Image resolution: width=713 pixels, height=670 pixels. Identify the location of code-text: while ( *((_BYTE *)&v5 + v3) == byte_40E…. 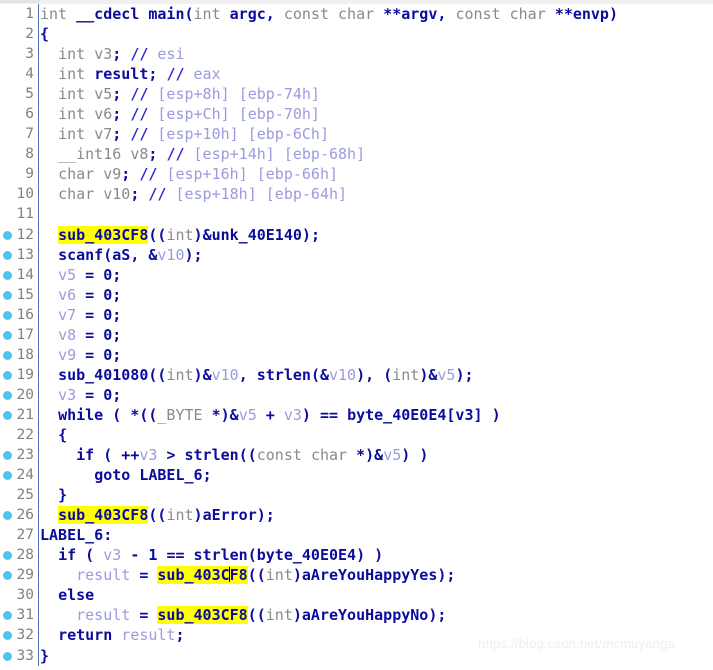
(270, 415).